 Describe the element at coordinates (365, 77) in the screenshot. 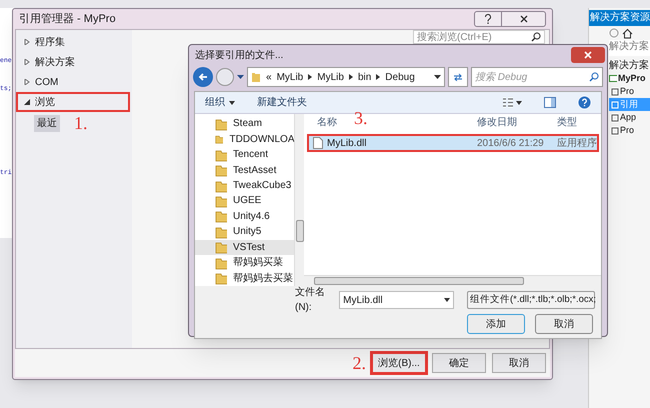

I see `path-segment: bin` at that location.